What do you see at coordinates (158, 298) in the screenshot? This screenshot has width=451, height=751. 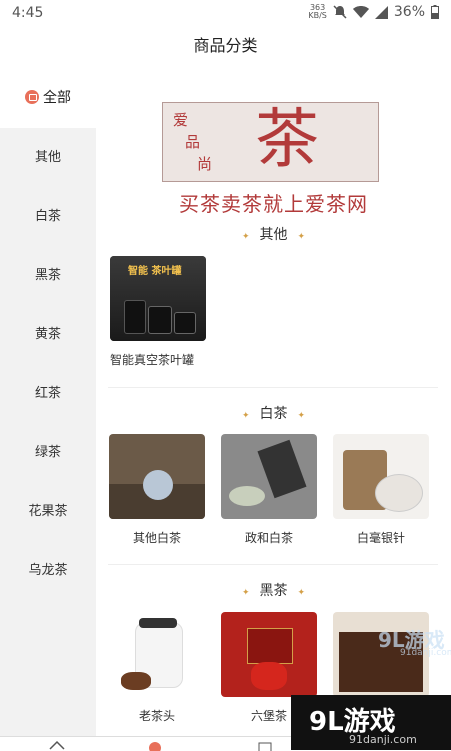 I see `product-image: 智能 茶叶罐` at bounding box center [158, 298].